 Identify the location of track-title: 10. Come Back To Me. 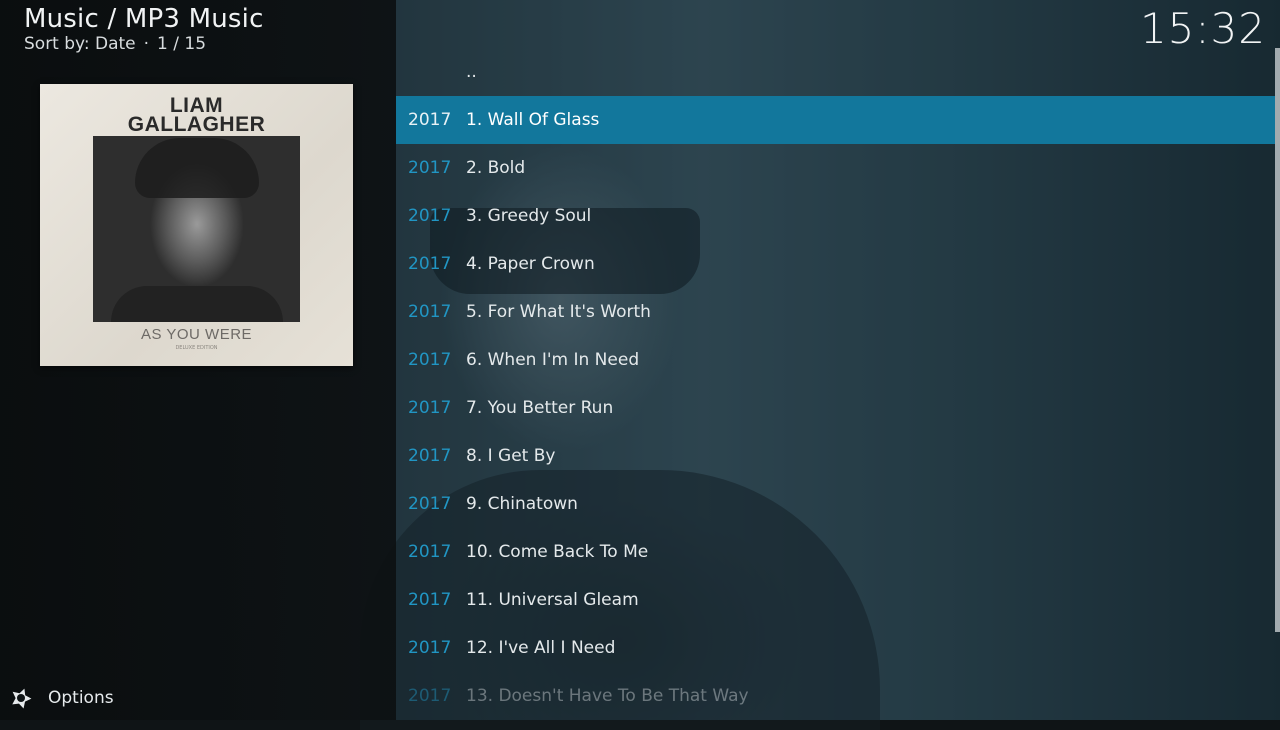
(557, 552).